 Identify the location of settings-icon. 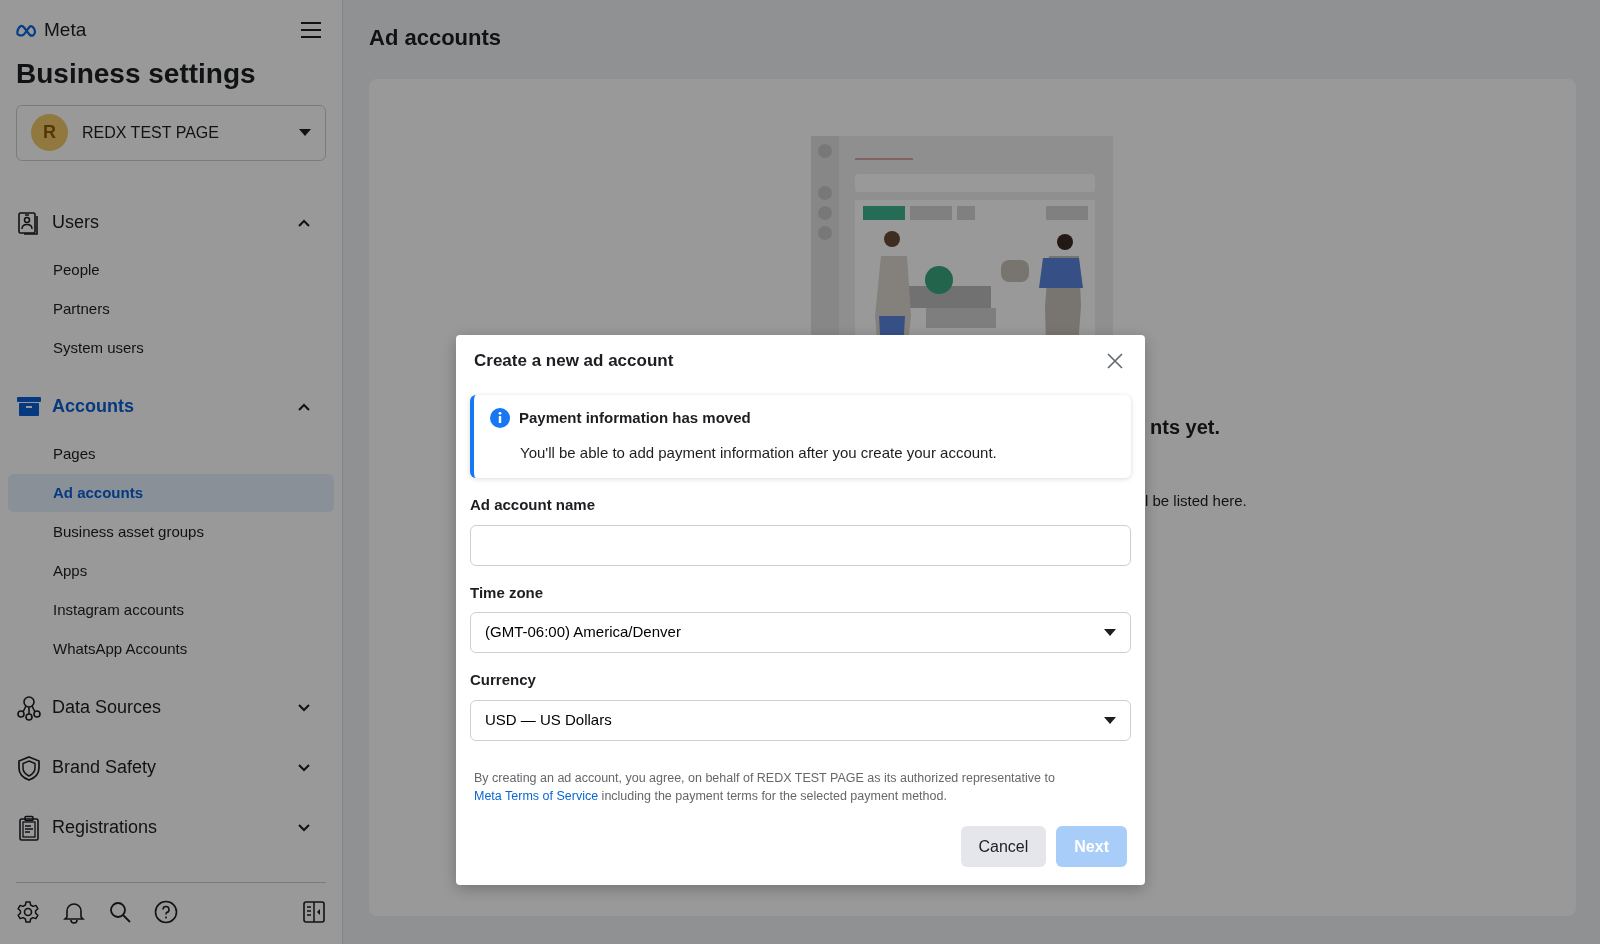
(28, 911).